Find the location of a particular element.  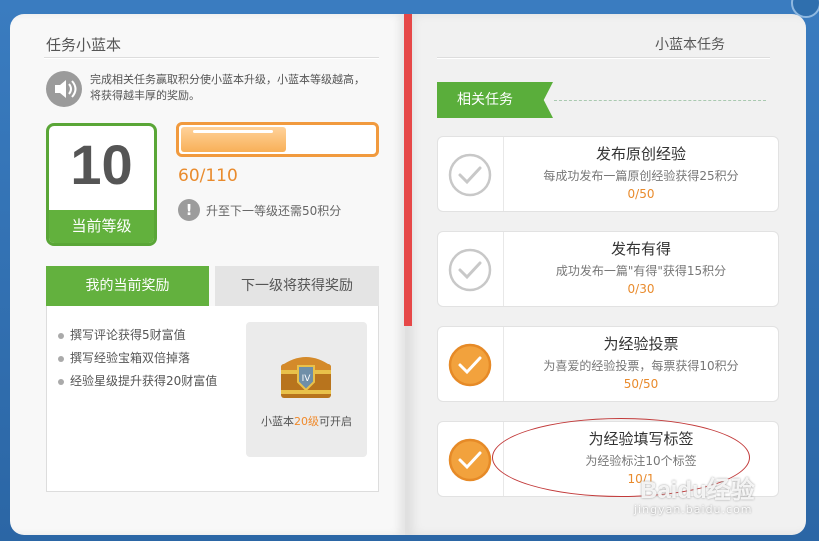

task-description: 每成功发布一篇原创经验获得25积分 is located at coordinates (641, 176).